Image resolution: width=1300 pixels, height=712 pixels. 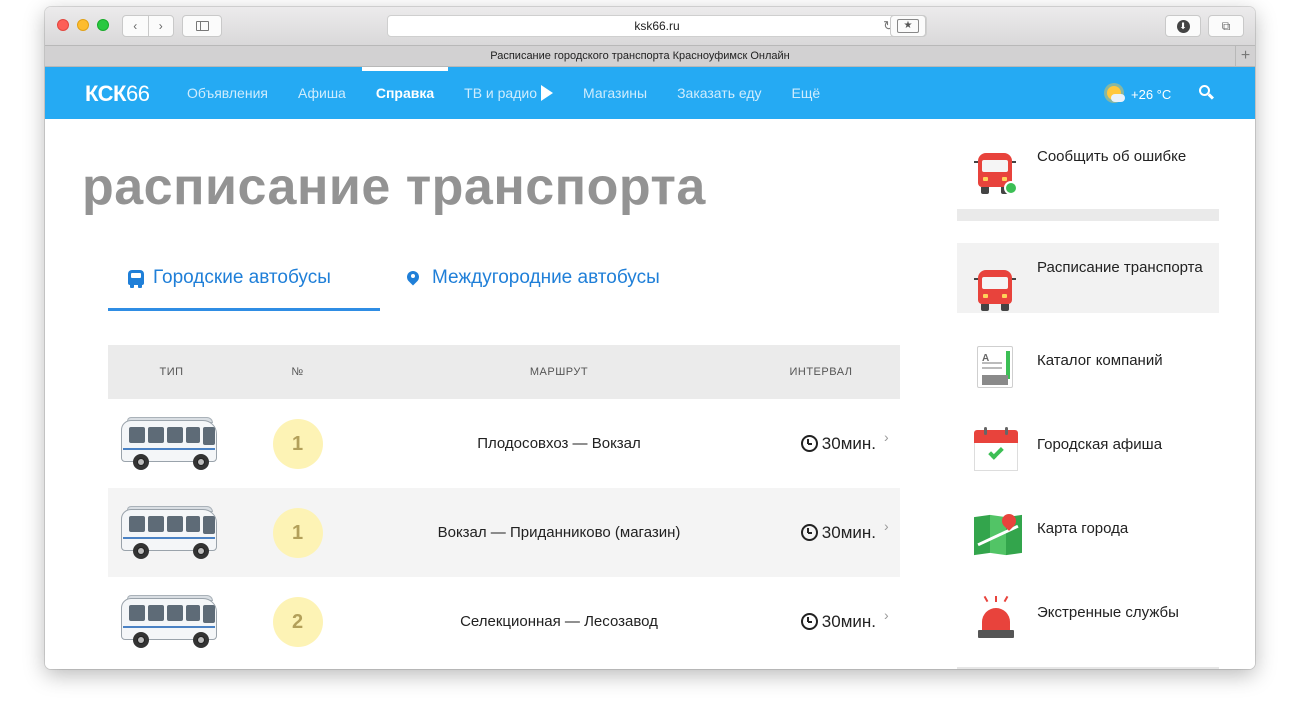 I want to click on play-icon, so click(x=547, y=93).